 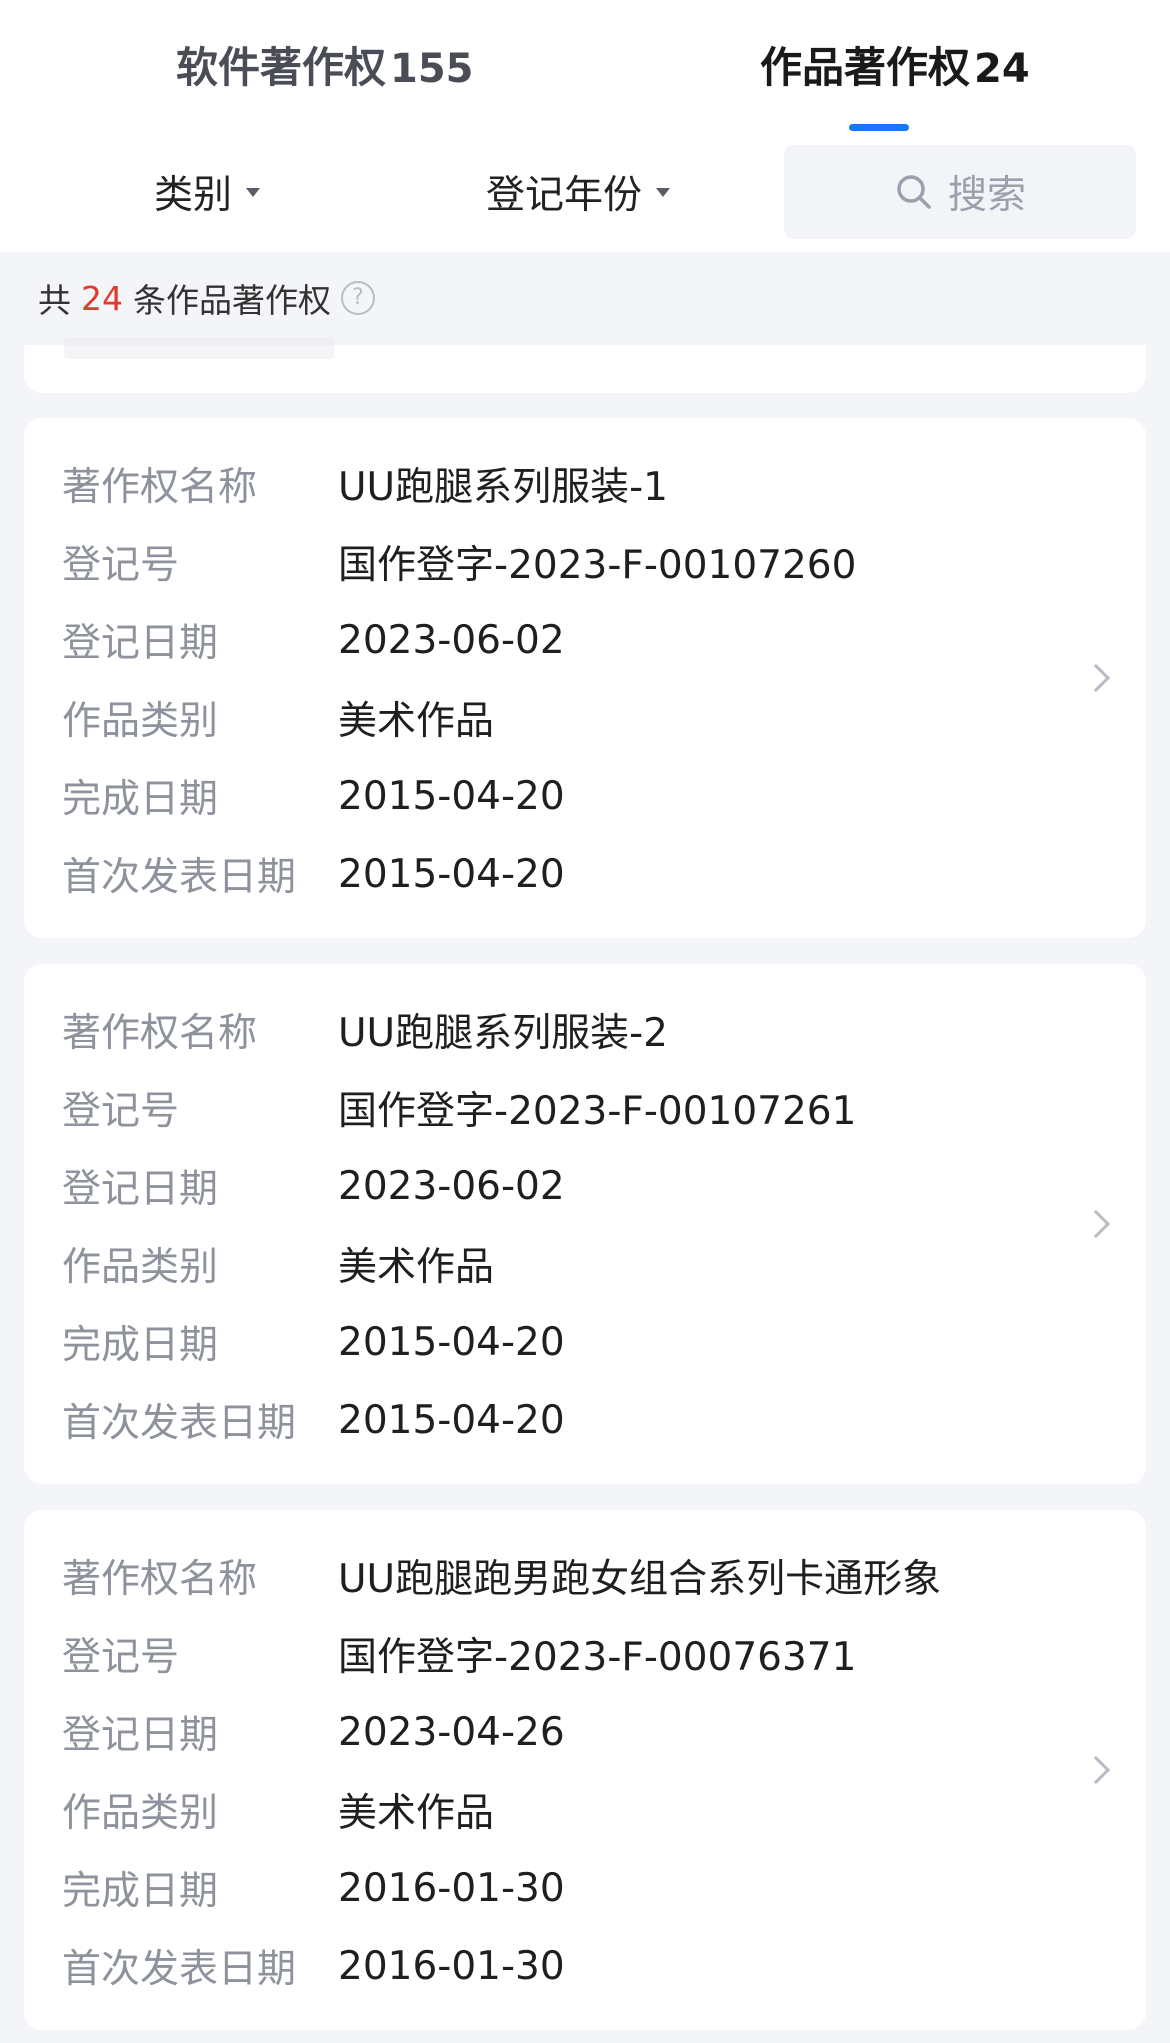 What do you see at coordinates (193, 195) in the screenshot?
I see `category-filter-label: 类别` at bounding box center [193, 195].